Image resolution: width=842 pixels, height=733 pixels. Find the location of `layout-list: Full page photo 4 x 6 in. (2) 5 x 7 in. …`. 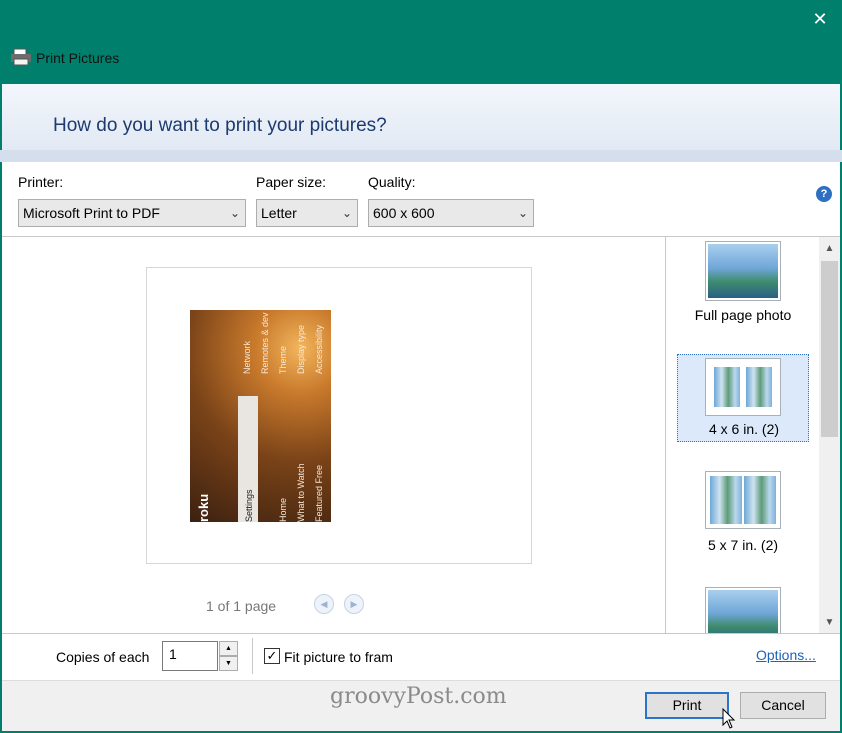

layout-list: Full page photo 4 x 6 in. (2) 5 x 7 in. … is located at coordinates (743, 435).